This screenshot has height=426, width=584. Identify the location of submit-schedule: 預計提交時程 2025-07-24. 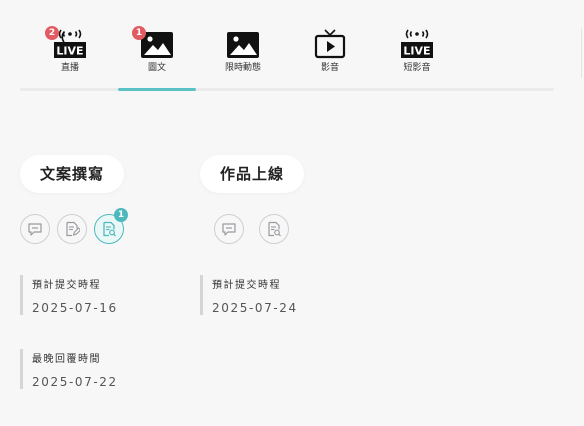
(249, 295).